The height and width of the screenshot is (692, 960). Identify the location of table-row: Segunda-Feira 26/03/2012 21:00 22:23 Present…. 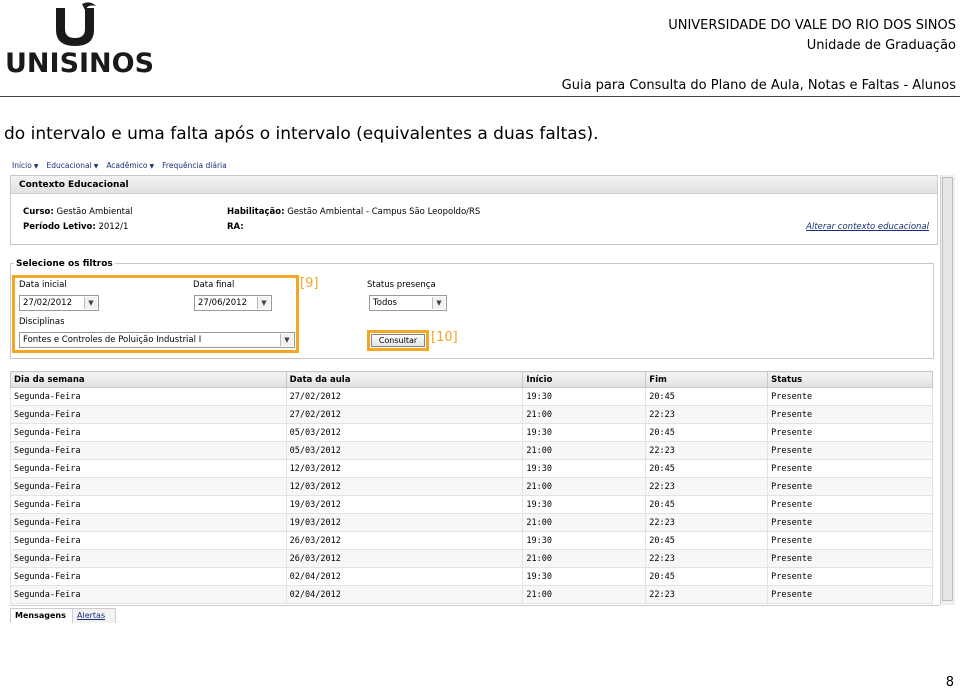
(471, 558).